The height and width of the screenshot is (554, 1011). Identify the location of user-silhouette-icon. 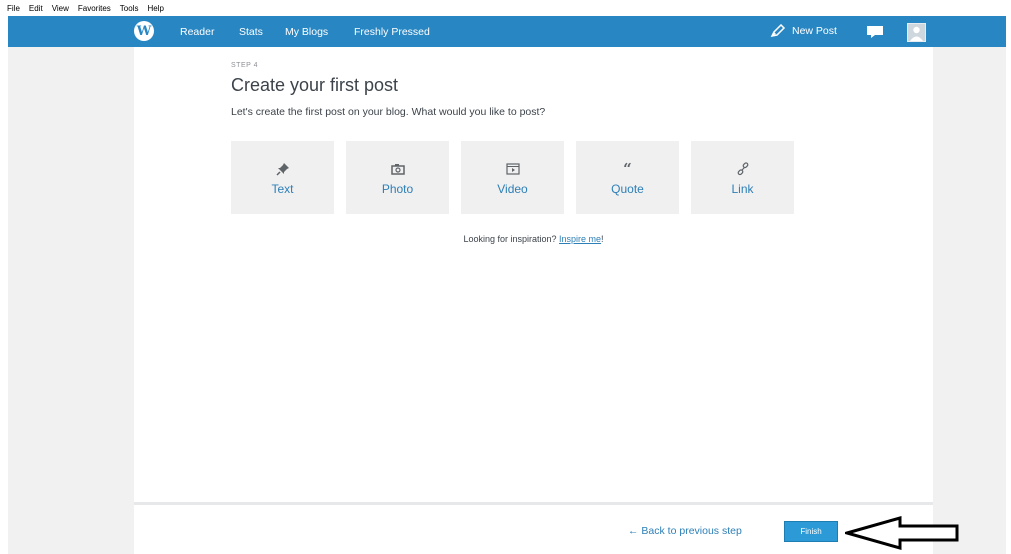
(916, 33).